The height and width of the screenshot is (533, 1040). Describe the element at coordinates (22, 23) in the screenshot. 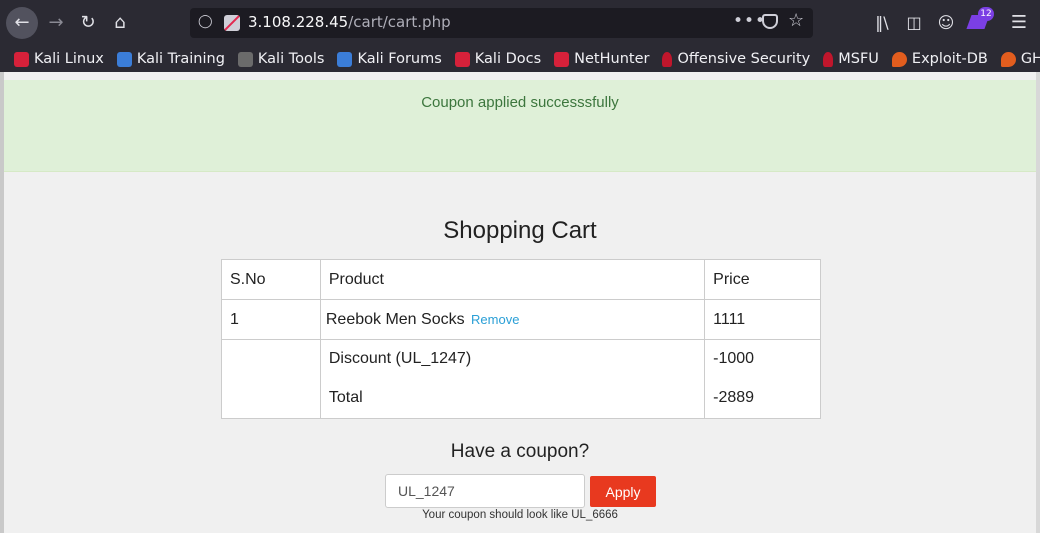

I see `back-icon: ←` at that location.